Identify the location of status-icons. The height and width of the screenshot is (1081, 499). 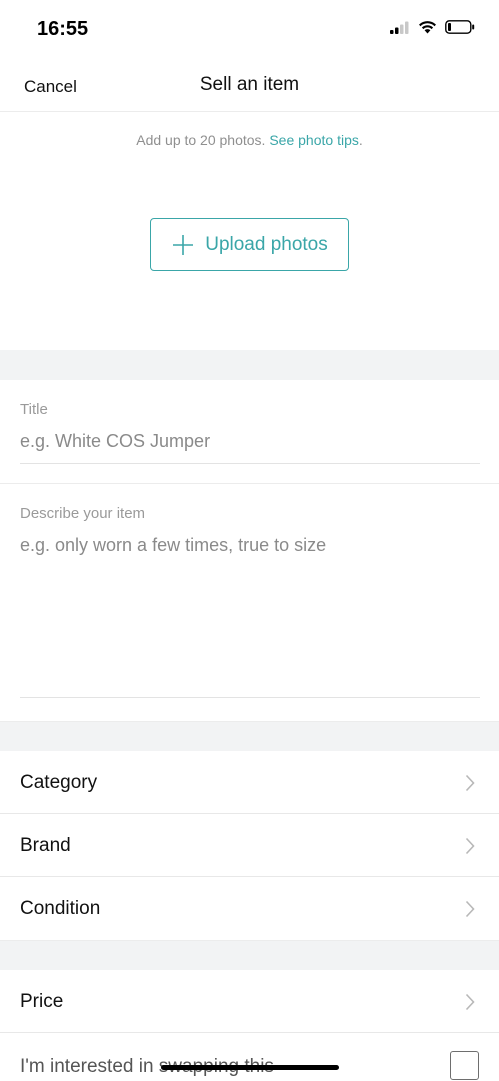
(432, 27).